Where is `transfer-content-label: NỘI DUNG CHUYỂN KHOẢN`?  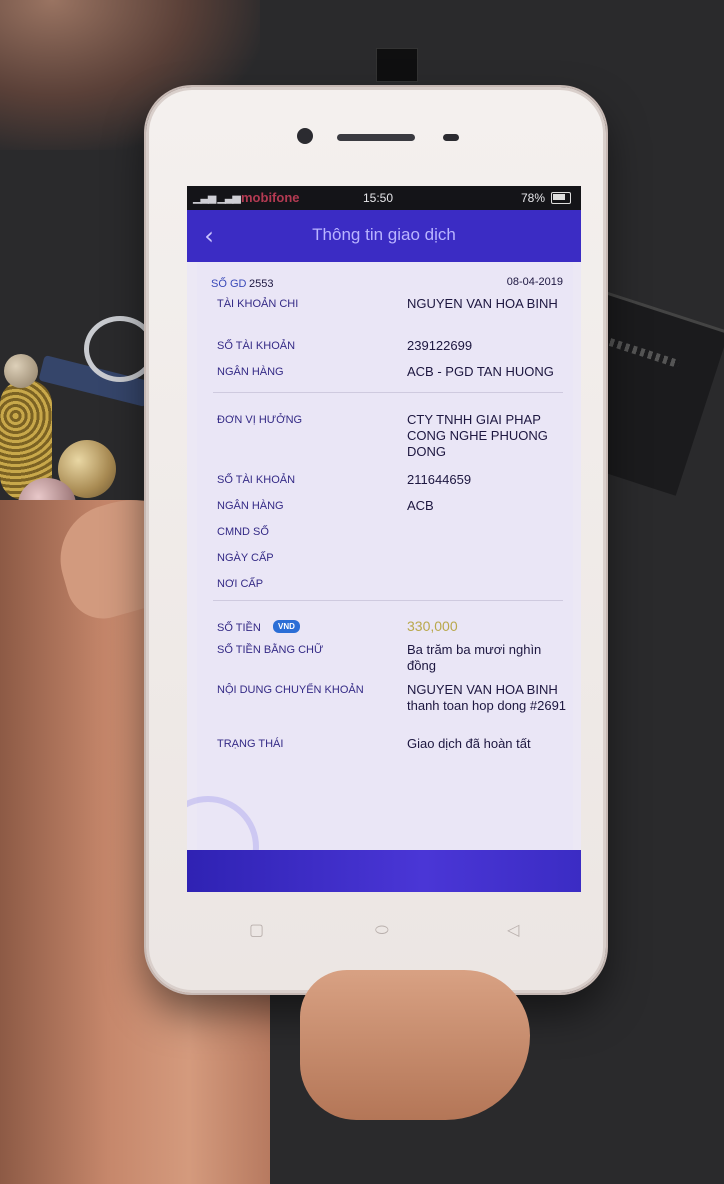 transfer-content-label: NỘI DUNG CHUYỂN KHOẢN is located at coordinates (290, 690).